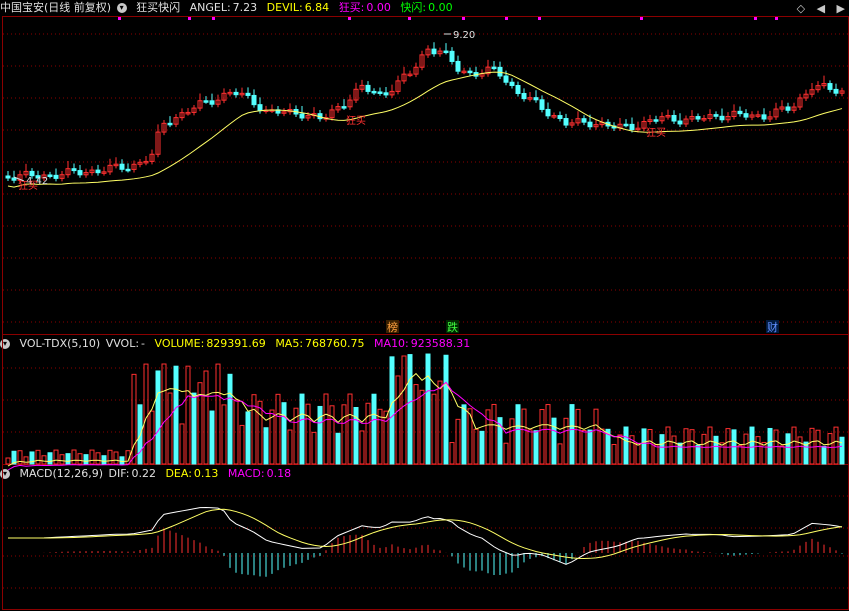  What do you see at coordinates (452, 327) in the screenshot?
I see `event-tag-die-text: 跌` at bounding box center [452, 327].